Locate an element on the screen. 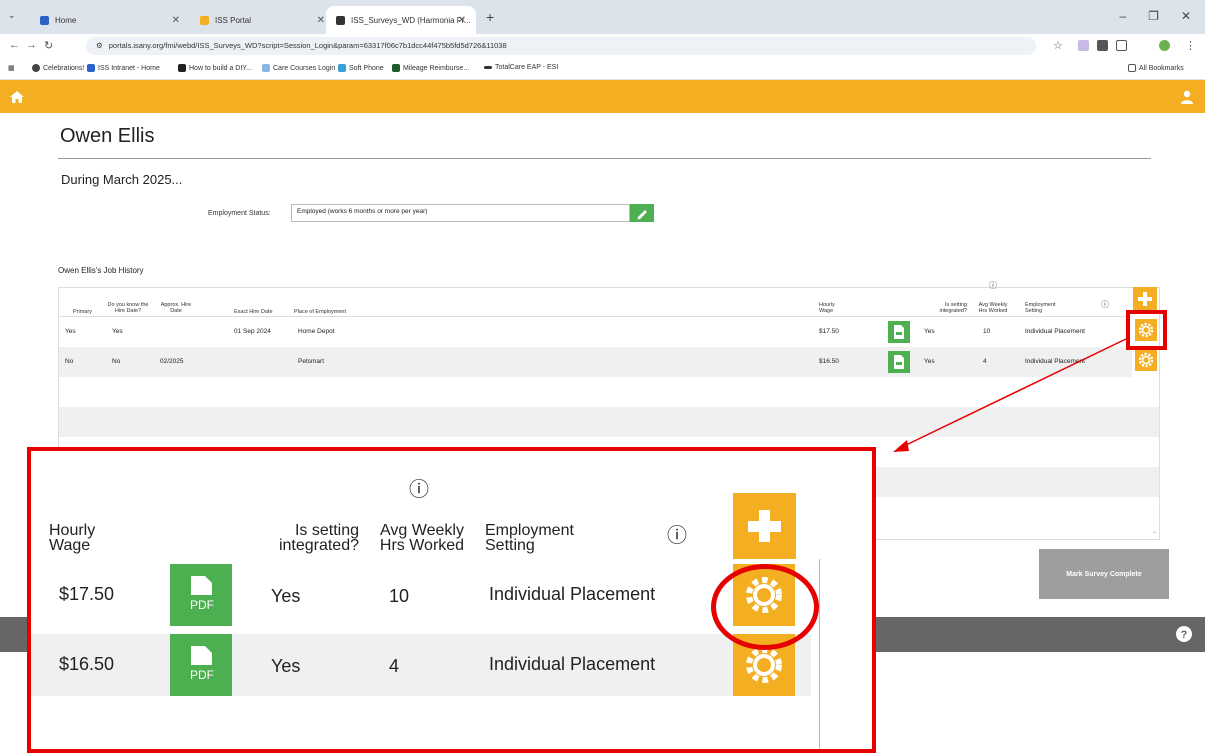 The image size is (1205, 755). add-job-button is located at coordinates (1145, 299).